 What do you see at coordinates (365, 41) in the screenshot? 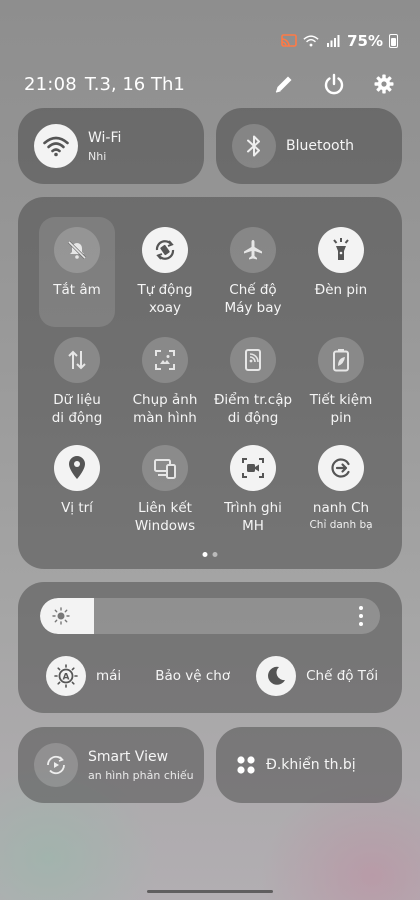
I see `battery-percent: 75%` at bounding box center [365, 41].